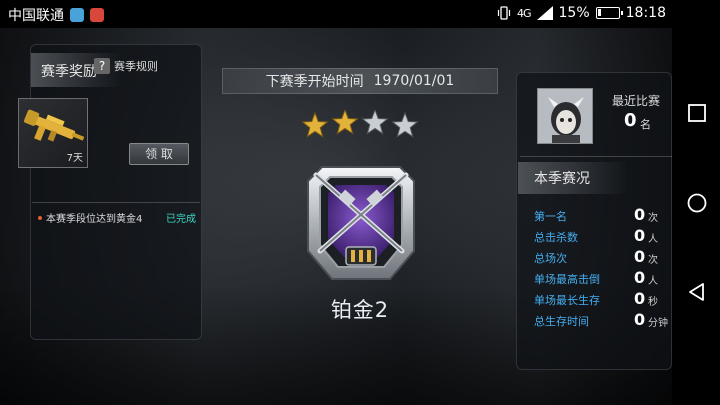 This screenshot has width=720, height=405. Describe the element at coordinates (604, 215) in the screenshot. I see `stat-row: 第一名 0 次` at that location.